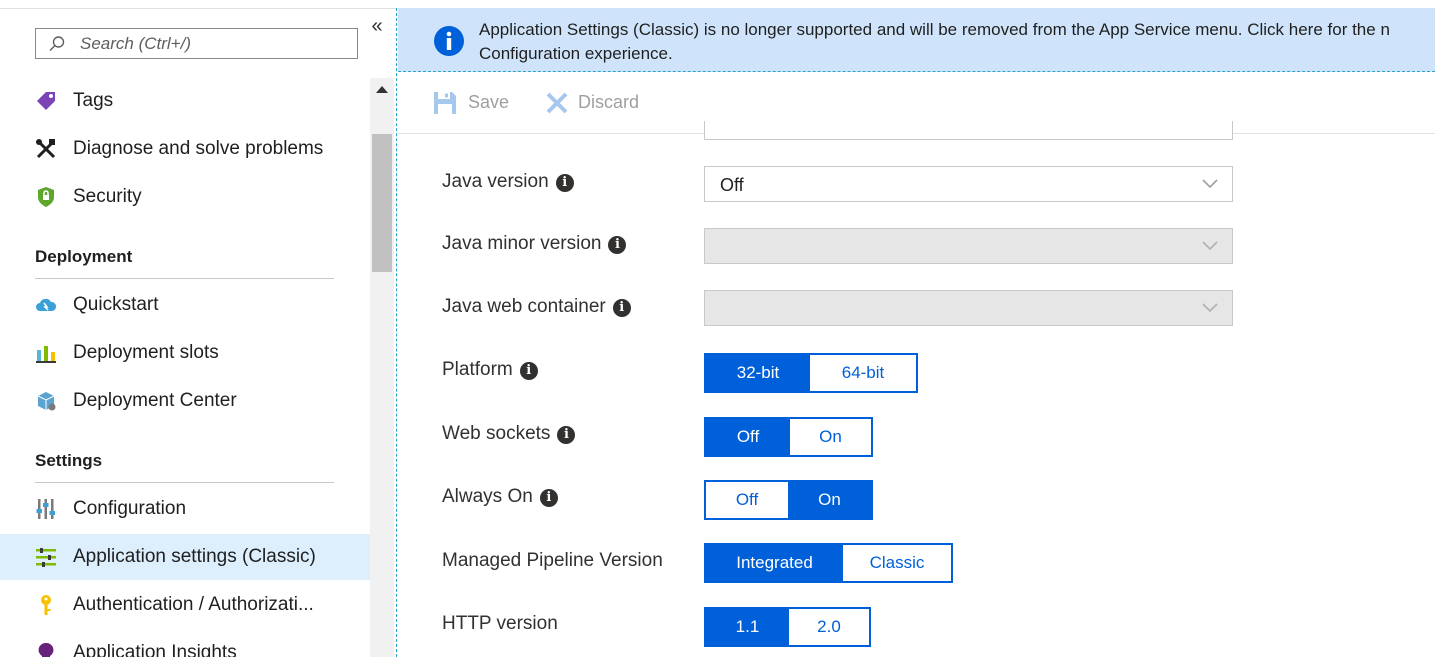 Image resolution: width=1435 pixels, height=657 pixels. I want to click on slots-icon, so click(46, 354).